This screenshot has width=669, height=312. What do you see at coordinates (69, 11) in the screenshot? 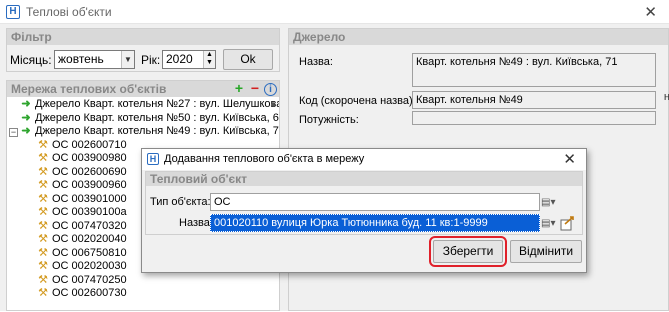
I see `window-title: Теплові об'єкти` at bounding box center [69, 11].